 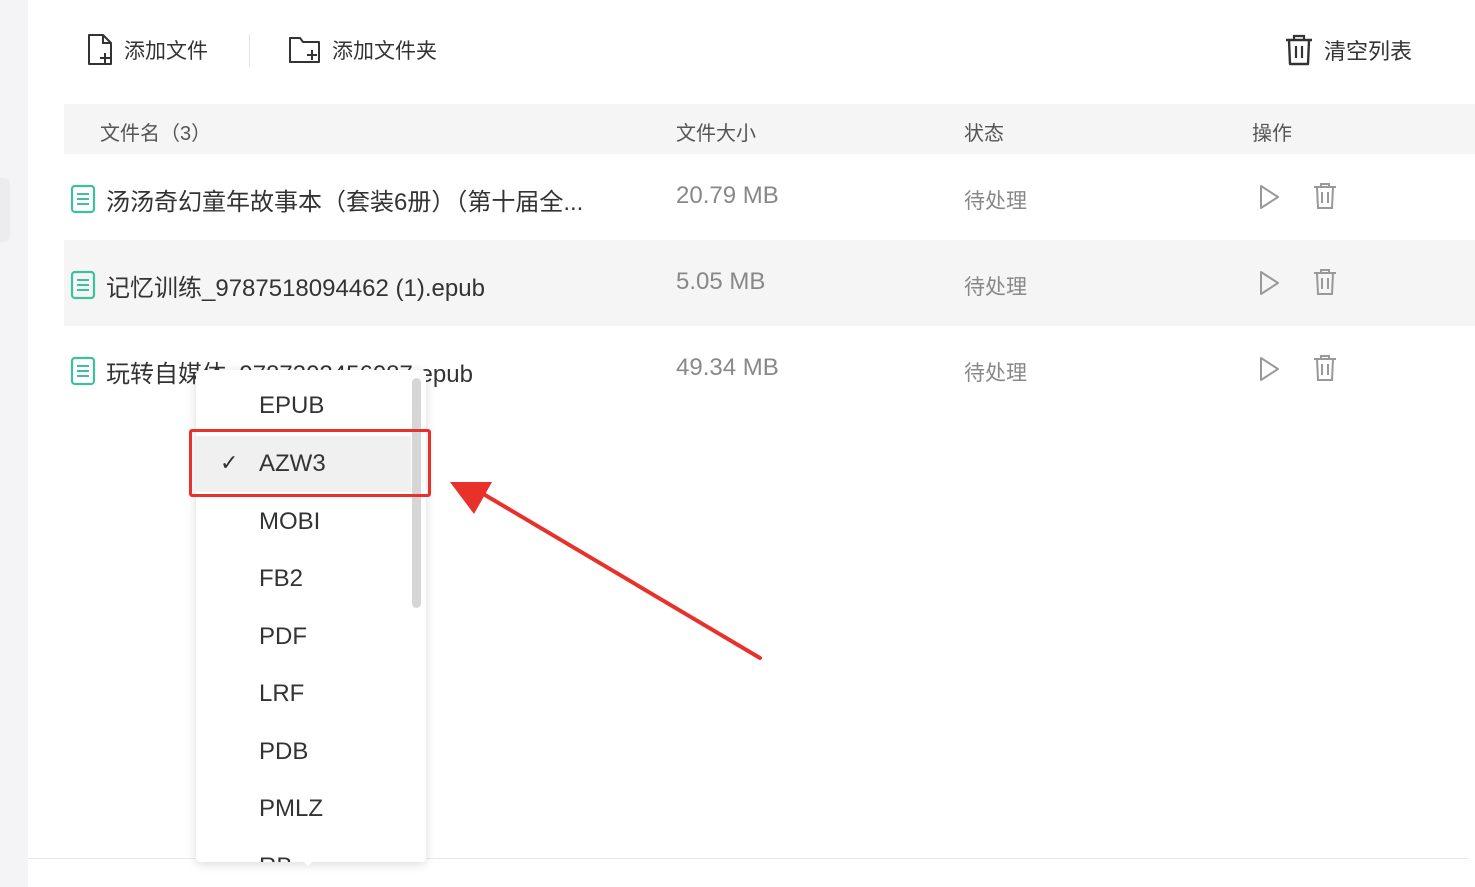 What do you see at coordinates (156, 134) in the screenshot?
I see `column-header-name: 文件名（3）` at bounding box center [156, 134].